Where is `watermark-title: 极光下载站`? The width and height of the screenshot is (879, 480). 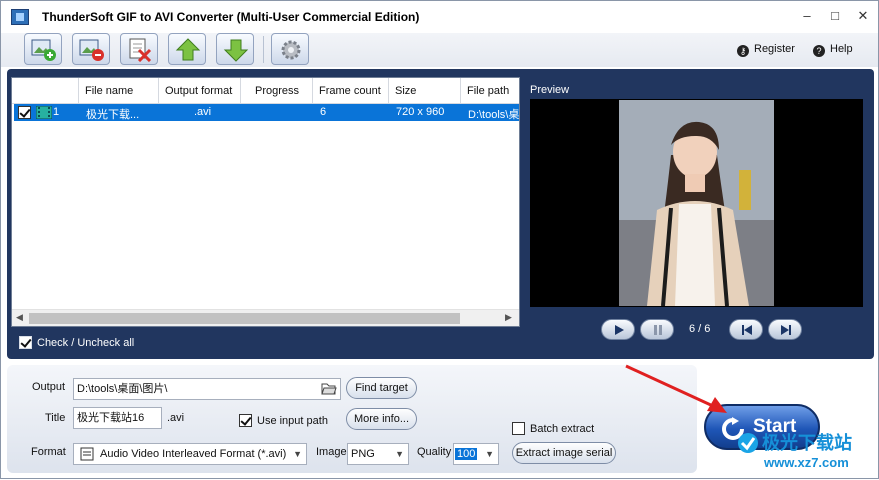
watermark-title: 极光下载站 is located at coordinates (807, 443).